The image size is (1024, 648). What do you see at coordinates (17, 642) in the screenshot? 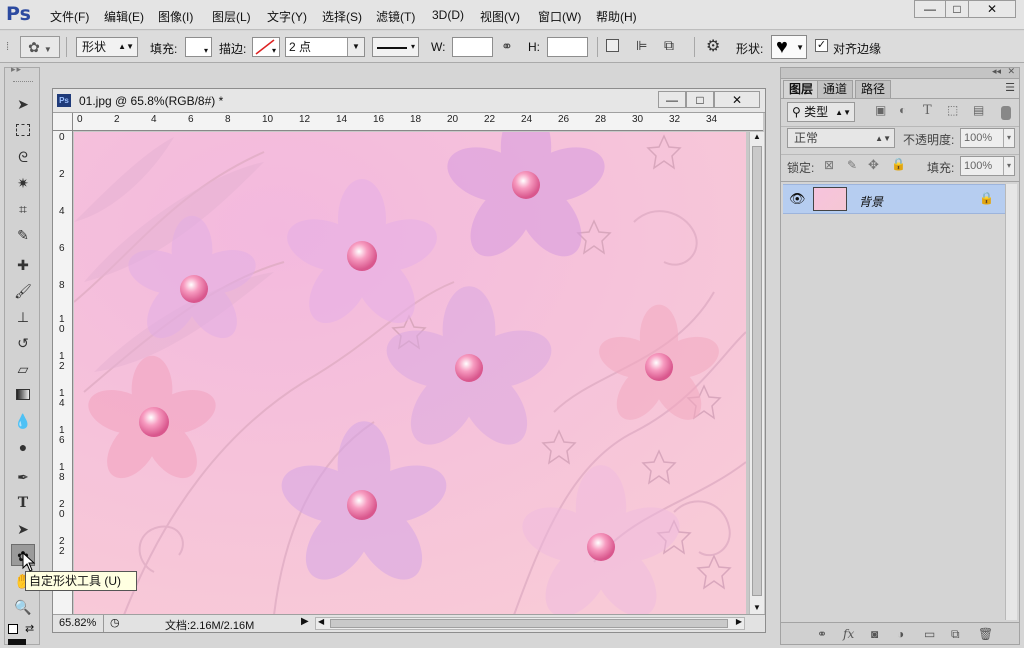
I see `foreground-color-swatch` at bounding box center [17, 642].